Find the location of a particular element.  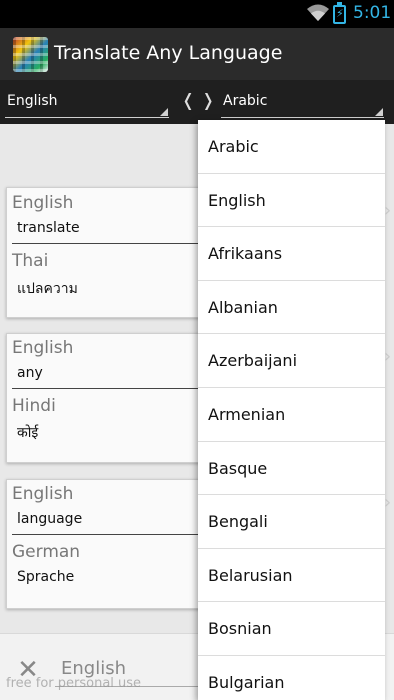

language-bar: English ❬ ❭ Arabic is located at coordinates (197, 102).